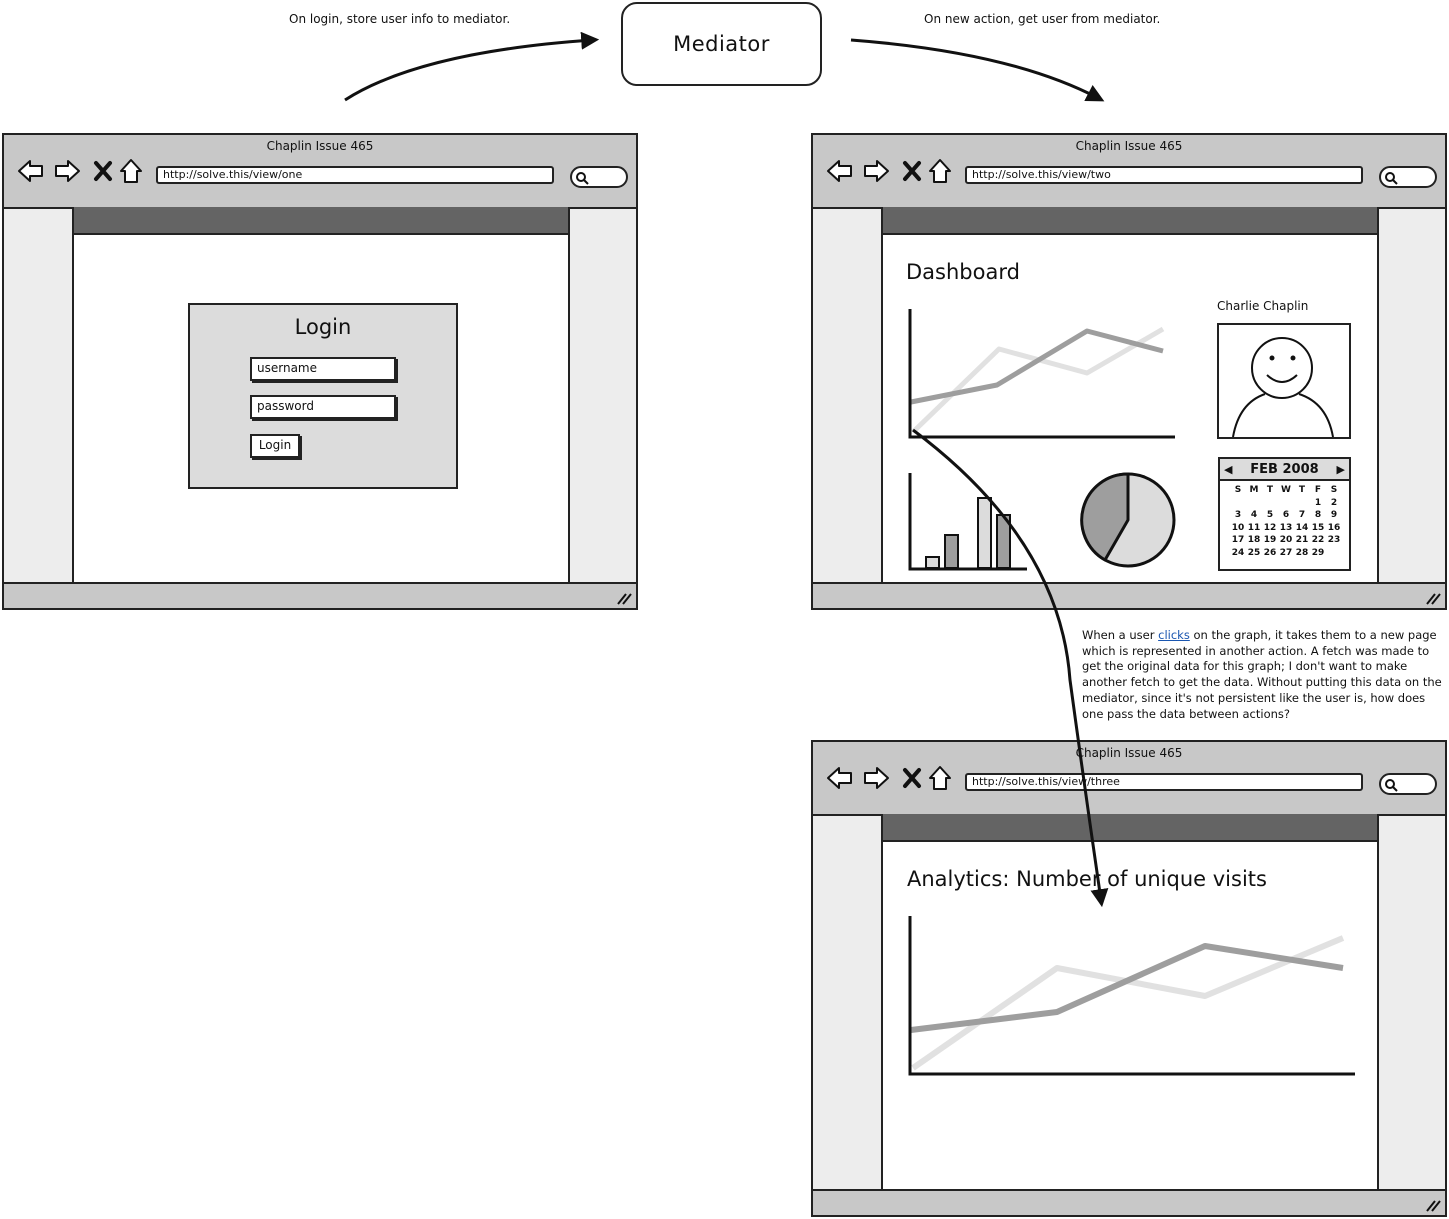  I want to click on calendar-day: 15, so click(1318, 528).